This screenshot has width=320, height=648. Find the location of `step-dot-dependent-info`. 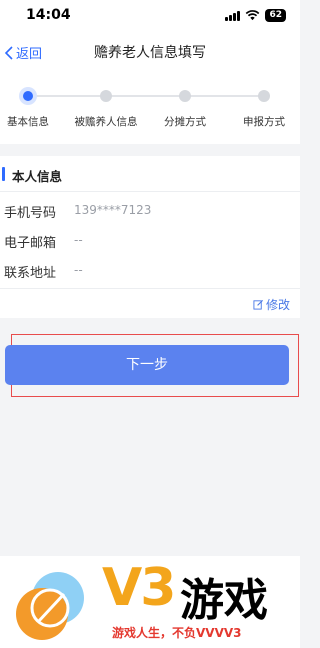

step-dot-dependent-info is located at coordinates (106, 96).